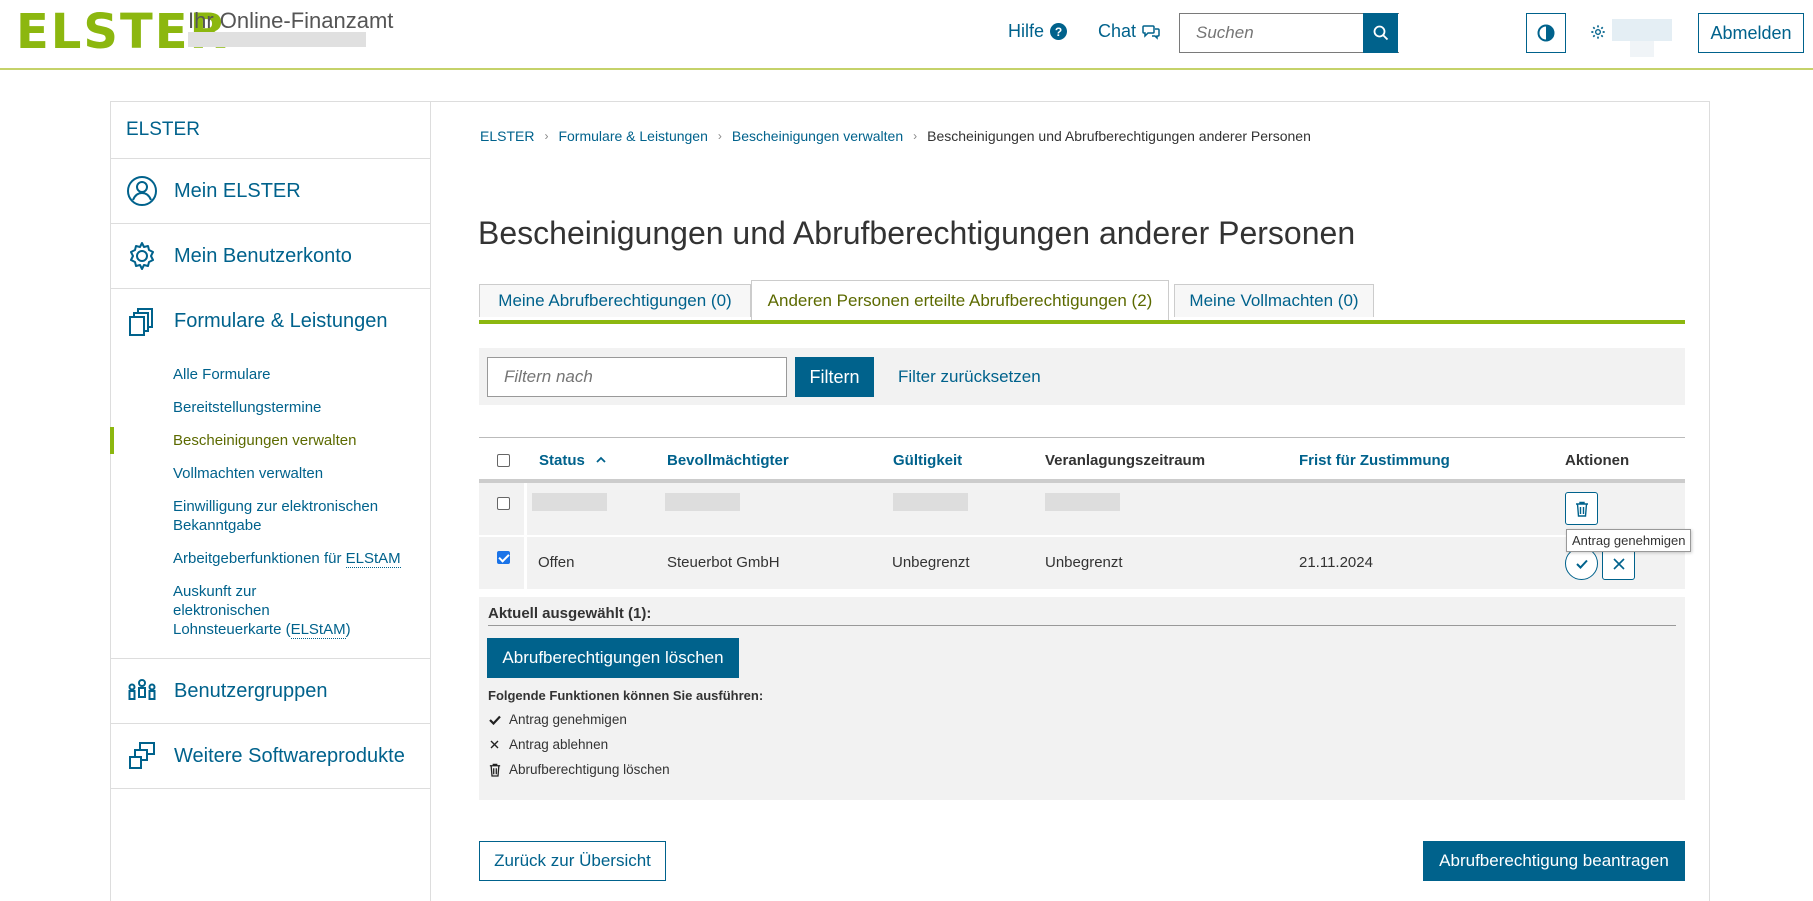 This screenshot has height=901, width=1813. Describe the element at coordinates (270, 440) in the screenshot. I see `sidebar-sub-bescheinigungen: Bescheinigungen verwalten` at that location.